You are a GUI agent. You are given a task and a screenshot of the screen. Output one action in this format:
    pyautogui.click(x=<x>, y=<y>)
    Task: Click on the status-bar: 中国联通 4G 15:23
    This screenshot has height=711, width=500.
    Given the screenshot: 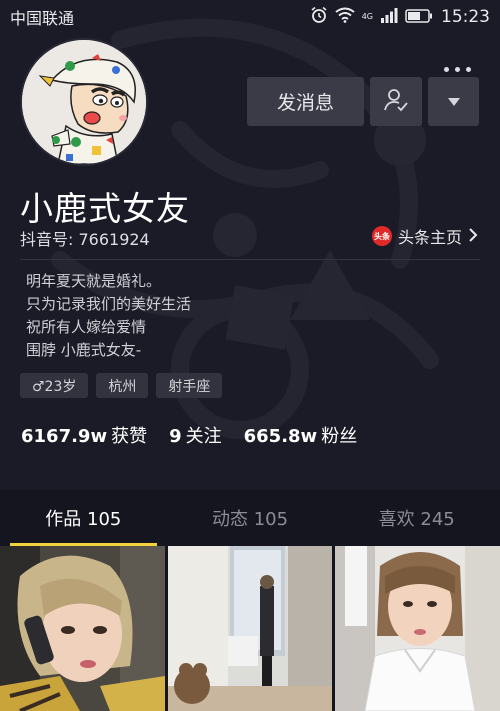 What is the action you would take?
    pyautogui.click(x=250, y=17)
    